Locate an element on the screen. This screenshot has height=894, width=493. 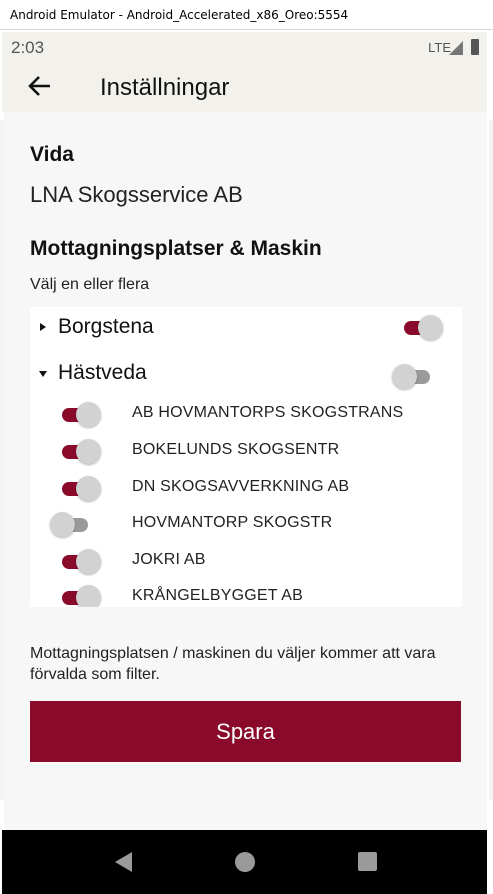
group-row-borgstena: Borgstena is located at coordinates (246, 327).